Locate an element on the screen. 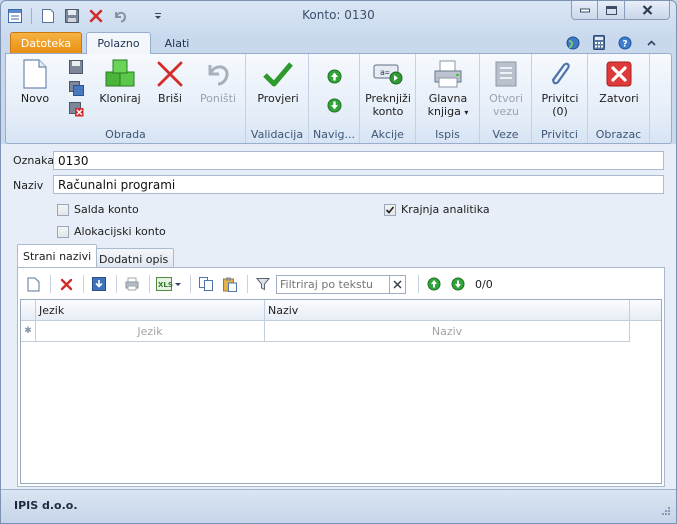 The width and height of the screenshot is (677, 524). maximize-icon is located at coordinates (611, 10).